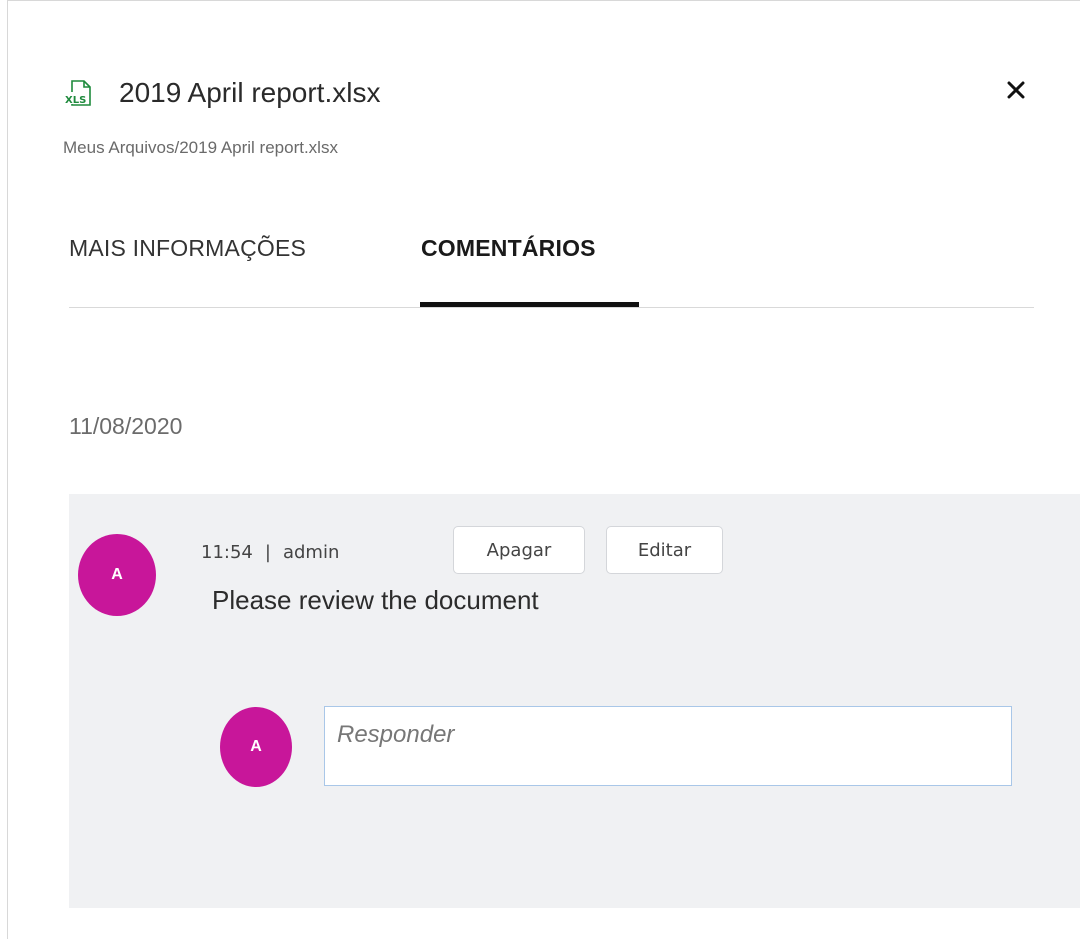 The image size is (1080, 939). I want to click on avatar: A, so click(117, 575).